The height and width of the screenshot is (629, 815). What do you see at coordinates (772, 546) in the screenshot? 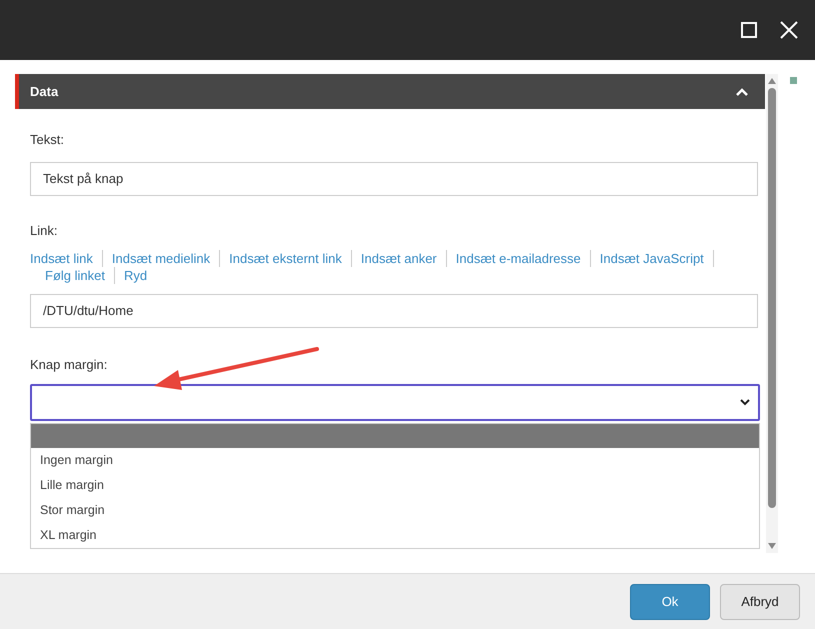
I see `scroll-down-icon` at bounding box center [772, 546].